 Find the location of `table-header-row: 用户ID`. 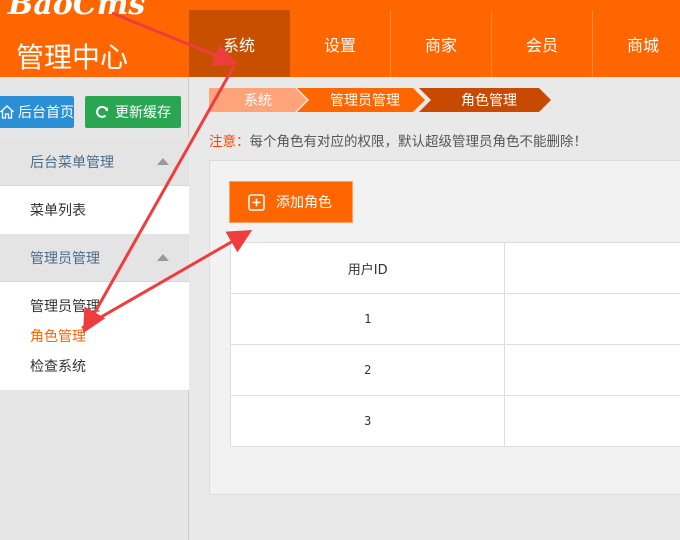

table-header-row: 用户ID is located at coordinates (454, 268).